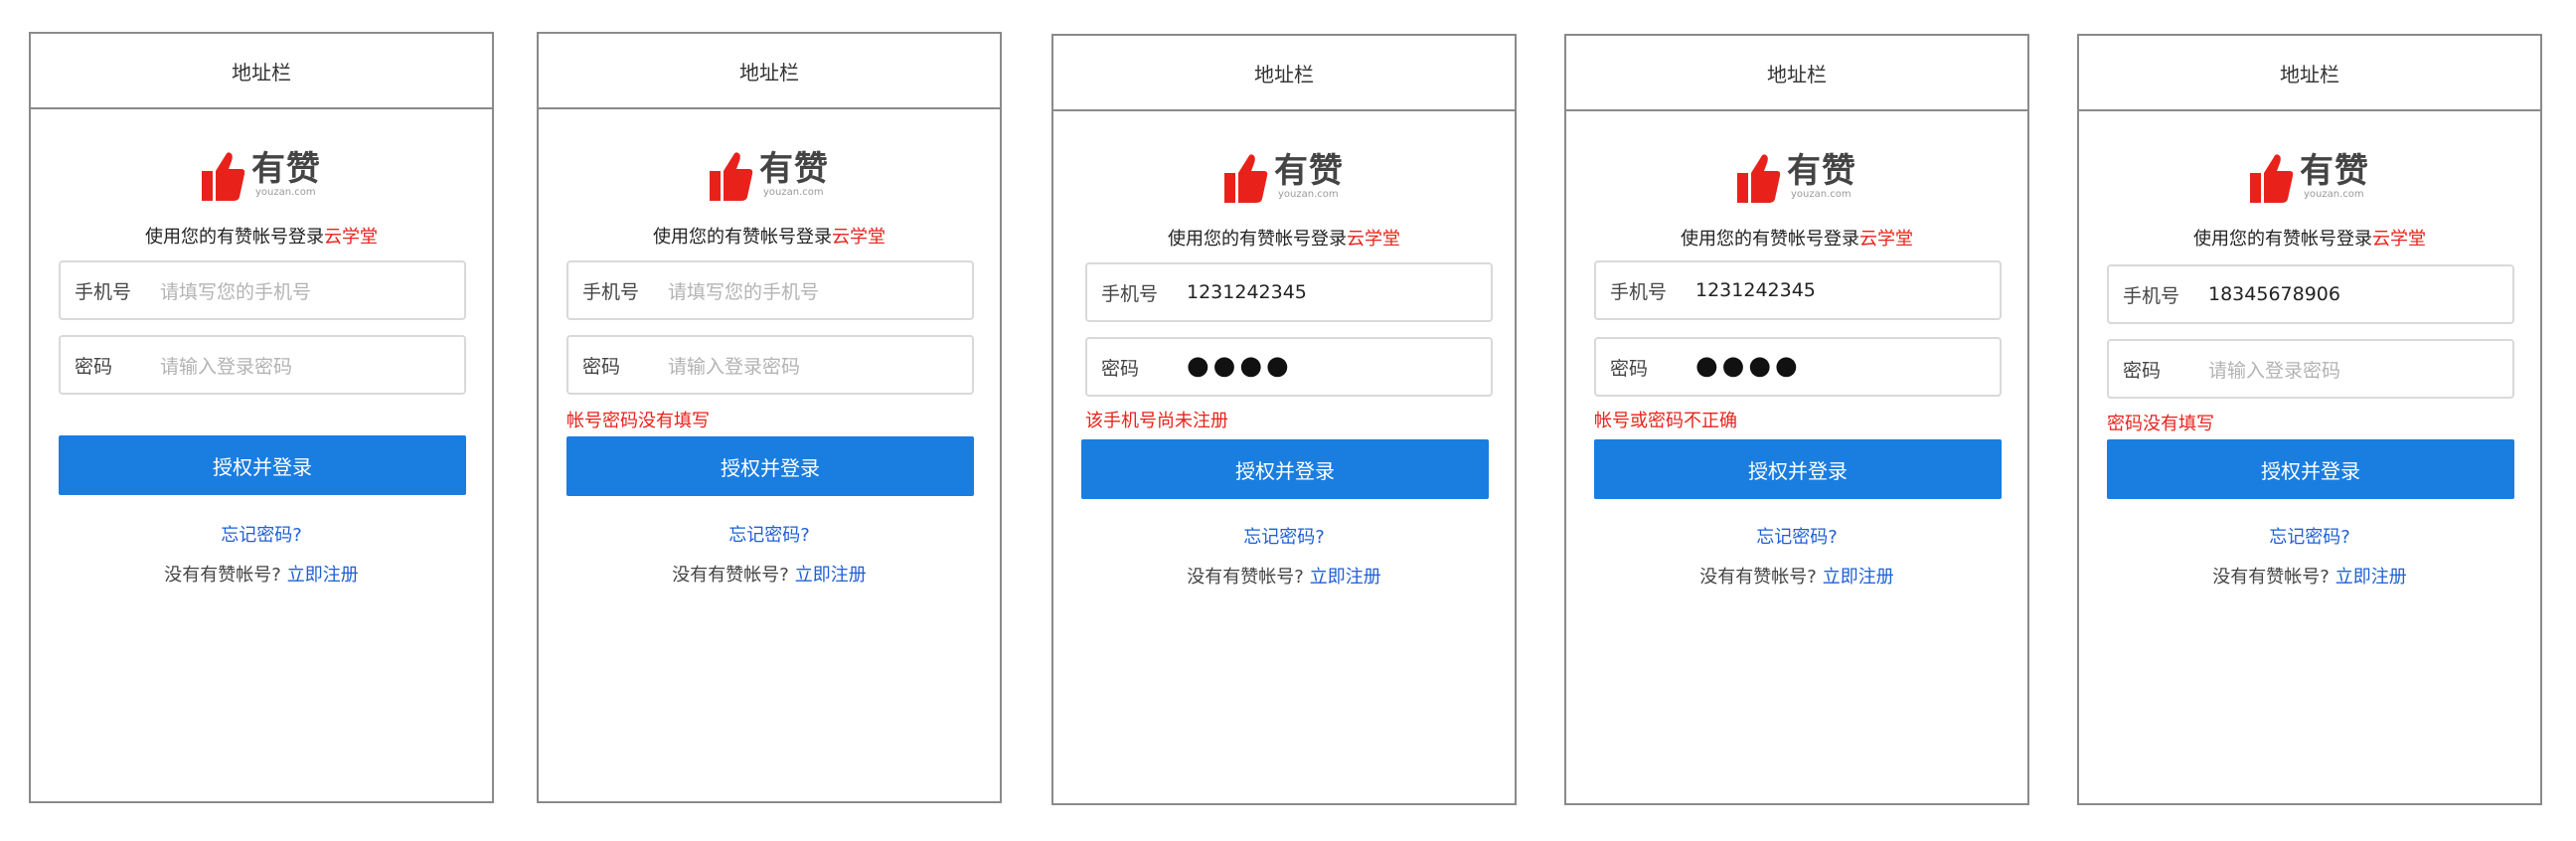 This screenshot has width=2576, height=841. Describe the element at coordinates (2160, 424) in the screenshot. I see `error-message: 密码没有填写` at that location.